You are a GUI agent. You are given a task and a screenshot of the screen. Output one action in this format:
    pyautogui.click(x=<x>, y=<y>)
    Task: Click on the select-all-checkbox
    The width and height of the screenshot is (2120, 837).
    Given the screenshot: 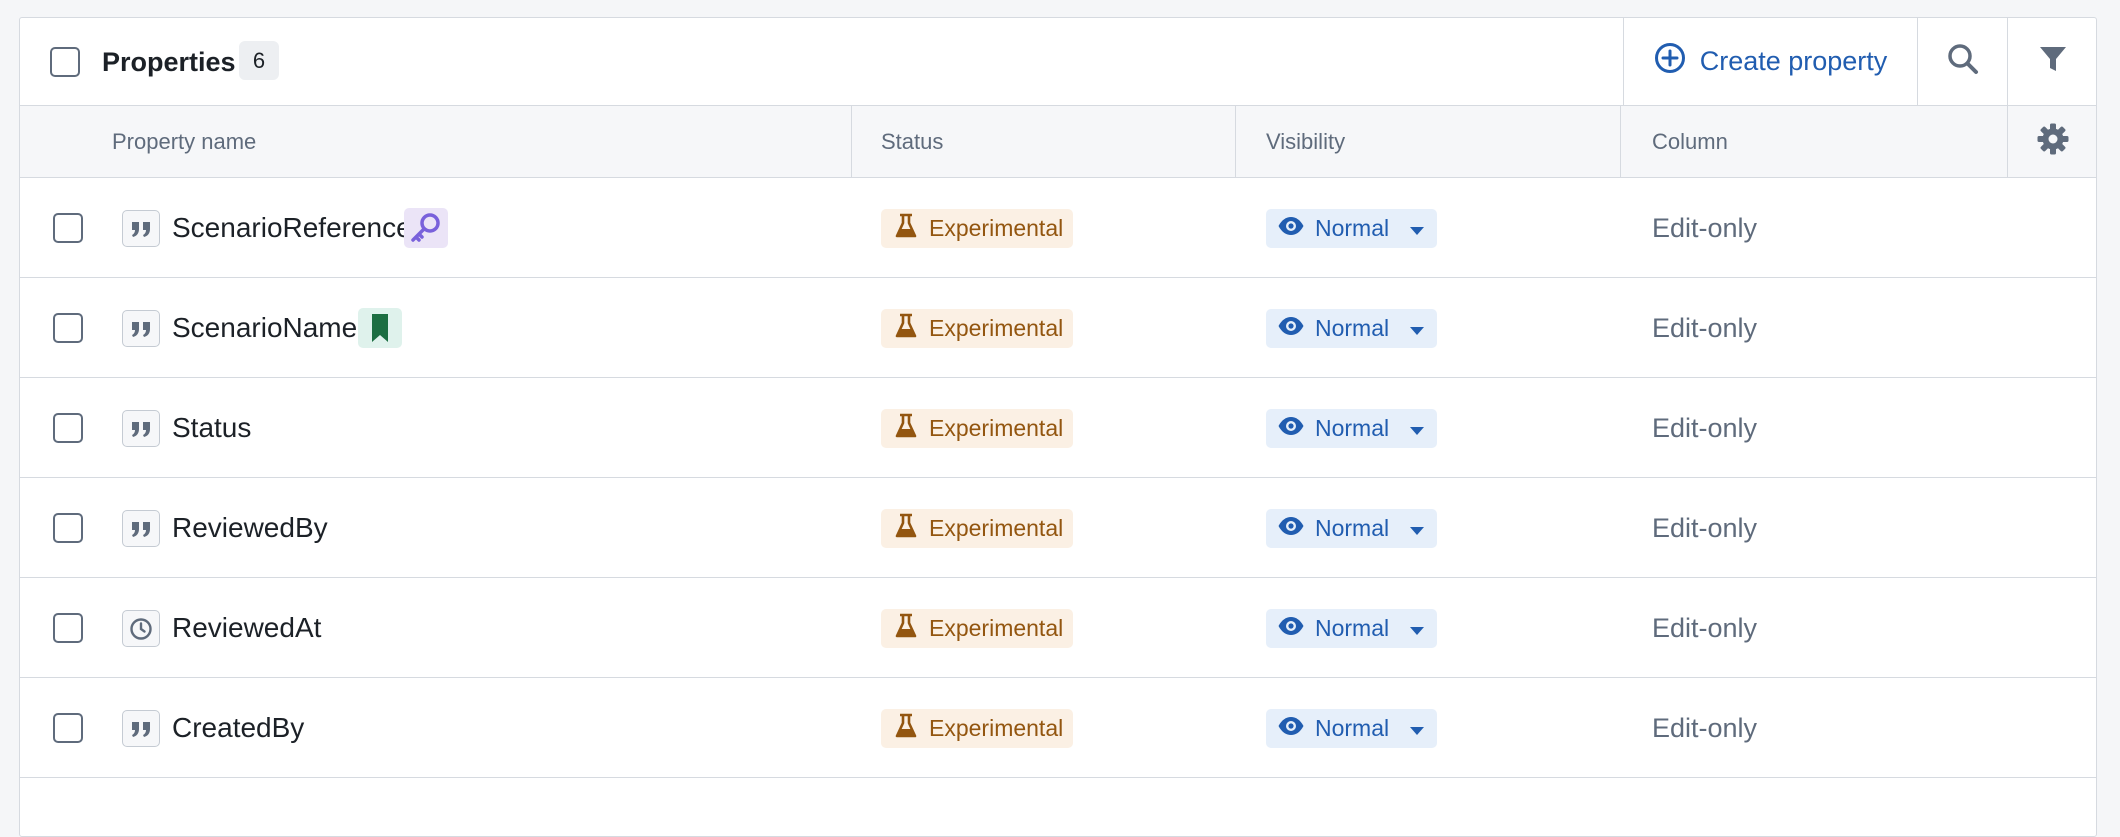 What is the action you would take?
    pyautogui.click(x=65, y=62)
    